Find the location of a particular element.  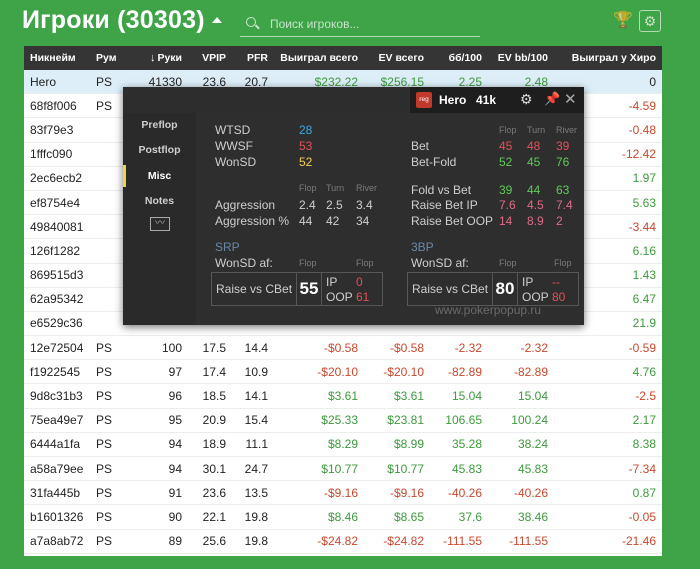

street-flop-header-r: Flop is located at coordinates (508, 130).